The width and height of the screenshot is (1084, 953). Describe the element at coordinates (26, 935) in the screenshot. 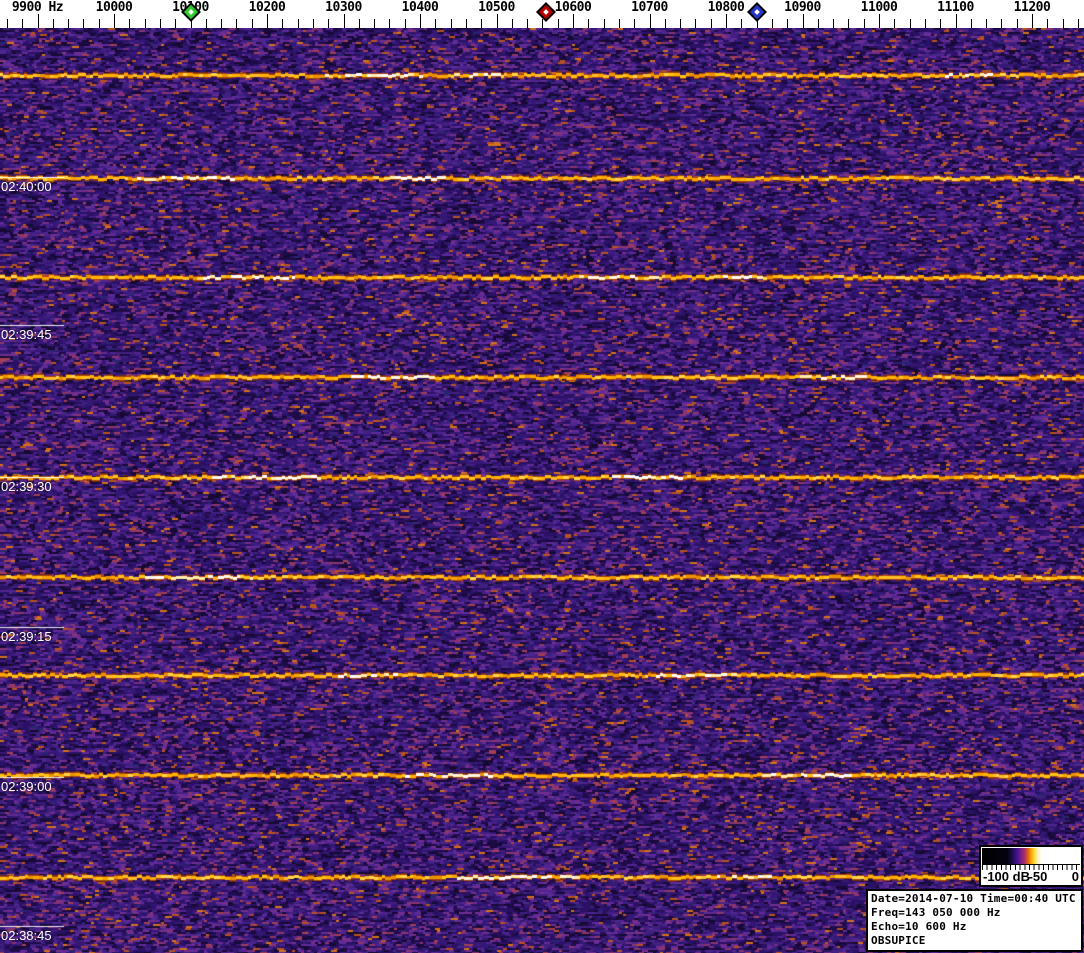

I see `time-label: 02:38:45` at that location.